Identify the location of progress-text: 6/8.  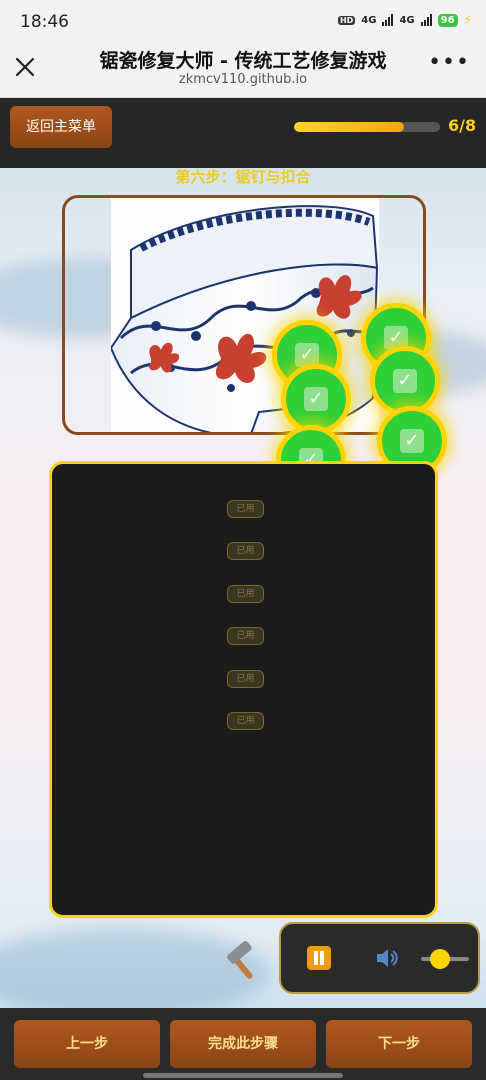
(462, 125).